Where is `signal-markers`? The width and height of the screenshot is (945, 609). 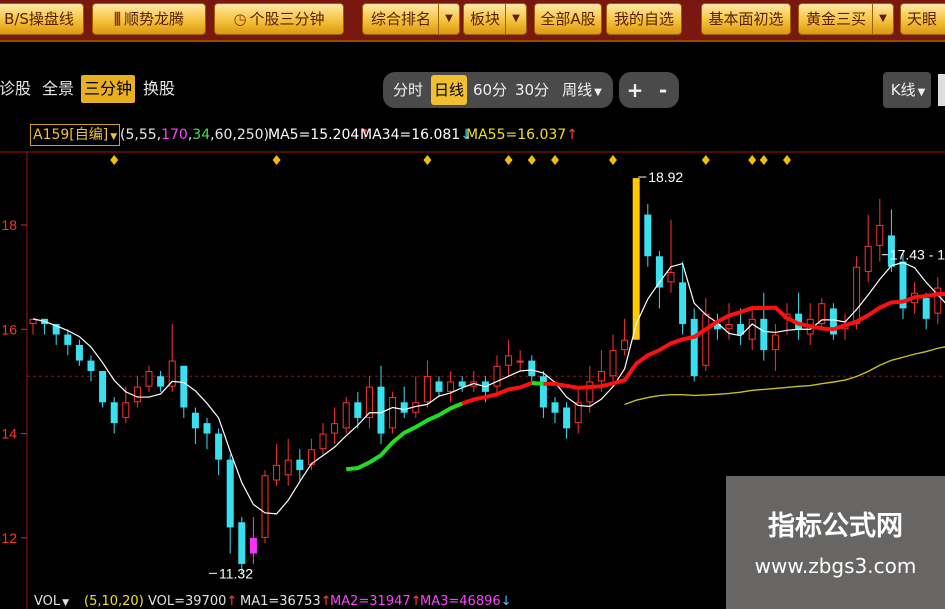
signal-markers is located at coordinates (450, 160).